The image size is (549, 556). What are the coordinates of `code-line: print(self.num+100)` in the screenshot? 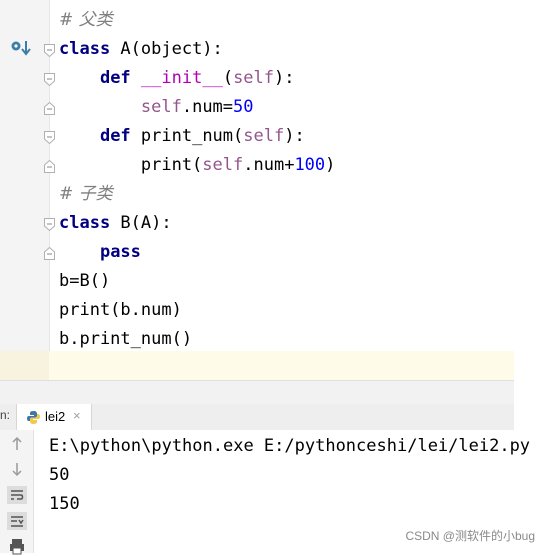 It's located at (197, 165).